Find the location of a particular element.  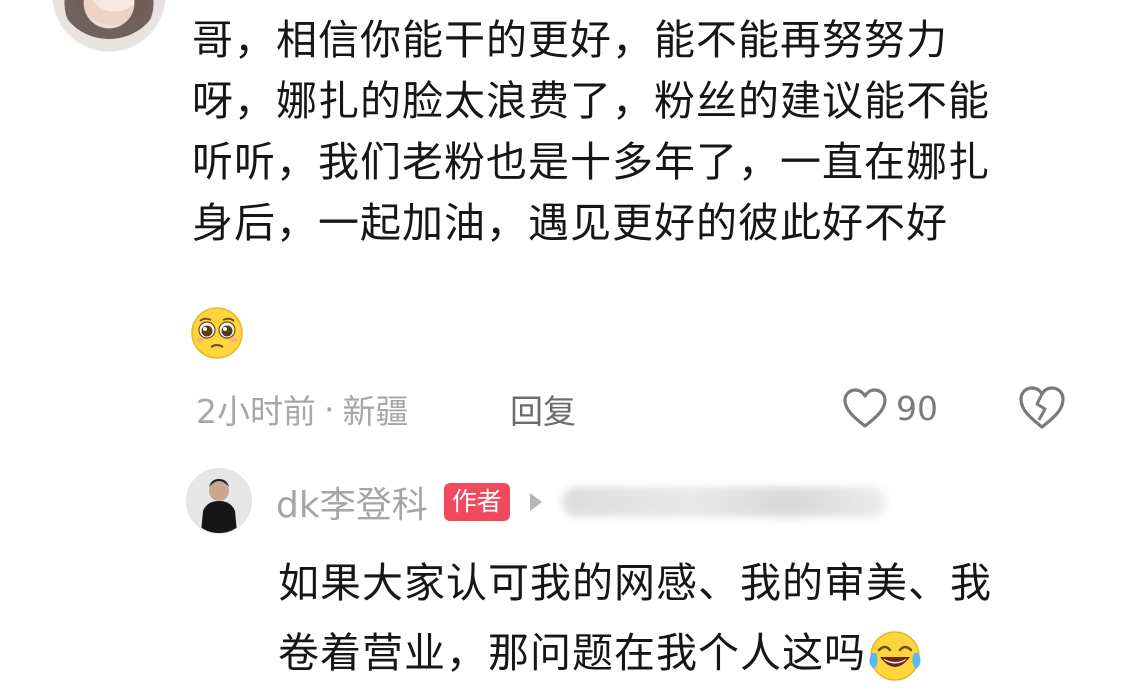

comment-line: 身后，一起加油，遇见更好的彼此好不好 is located at coordinates (570, 223).